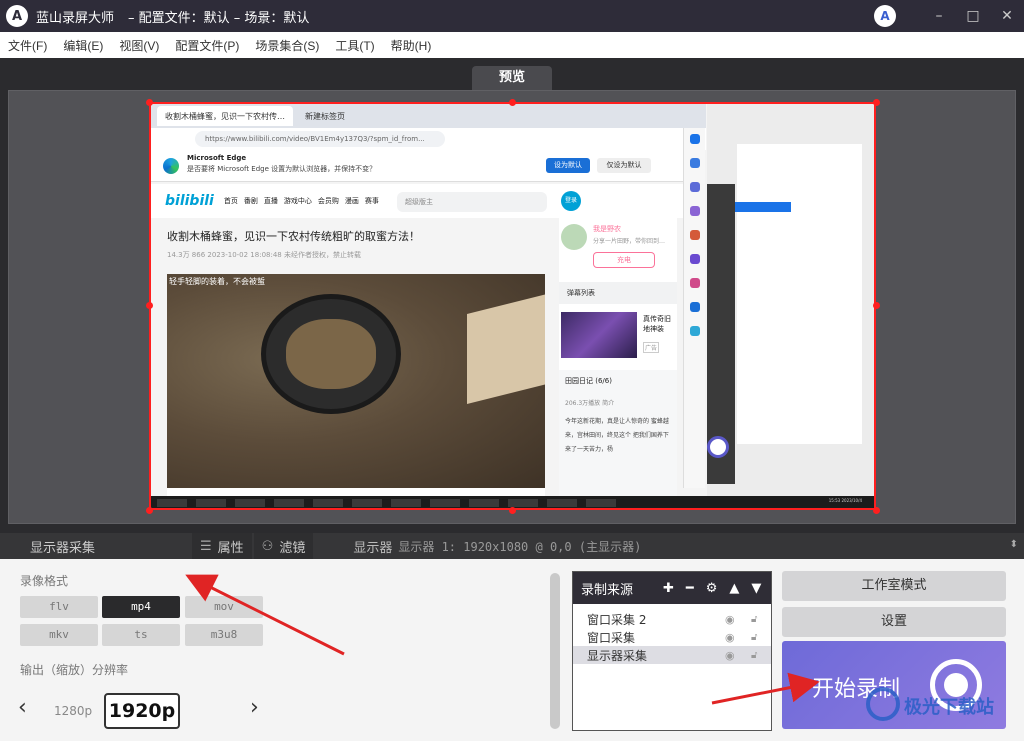 The width and height of the screenshot is (1024, 741). I want to click on menu-scene-collection: 场景集合(S), so click(287, 45).